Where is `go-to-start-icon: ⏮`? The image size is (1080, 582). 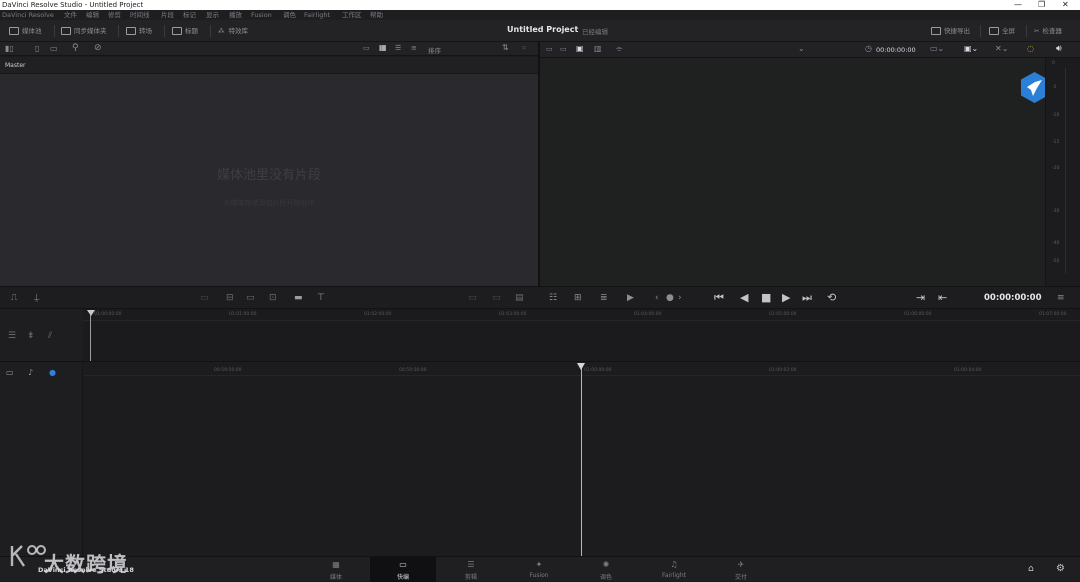
go-to-start-icon: ⏮ is located at coordinates (719, 298).